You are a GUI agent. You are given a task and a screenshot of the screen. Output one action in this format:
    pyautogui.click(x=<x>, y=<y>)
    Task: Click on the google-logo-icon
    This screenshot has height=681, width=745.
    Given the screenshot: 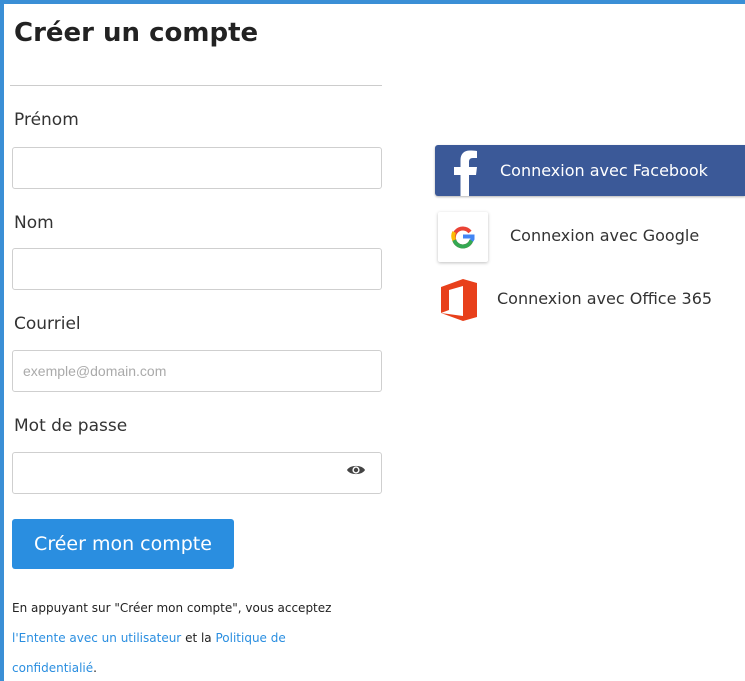 What is the action you would take?
    pyautogui.click(x=463, y=237)
    